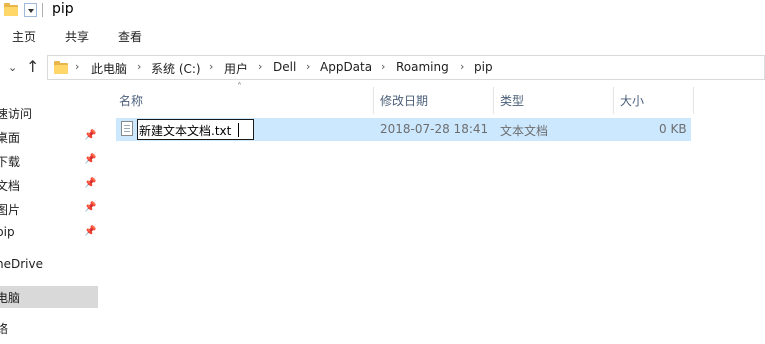 The width and height of the screenshot is (765, 344). I want to click on file-type: 文本文档, so click(524, 131).